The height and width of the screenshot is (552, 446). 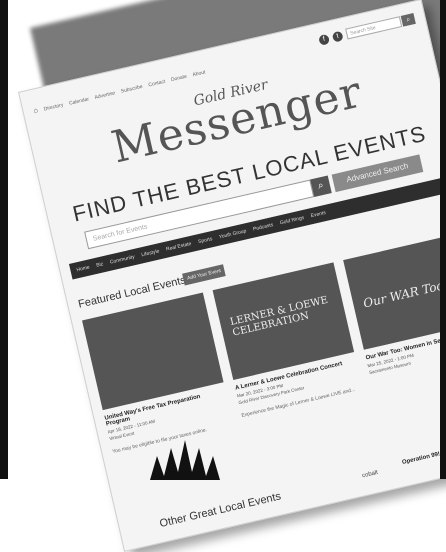 I want to click on site-search-input: Search Site, so click(x=374, y=28).